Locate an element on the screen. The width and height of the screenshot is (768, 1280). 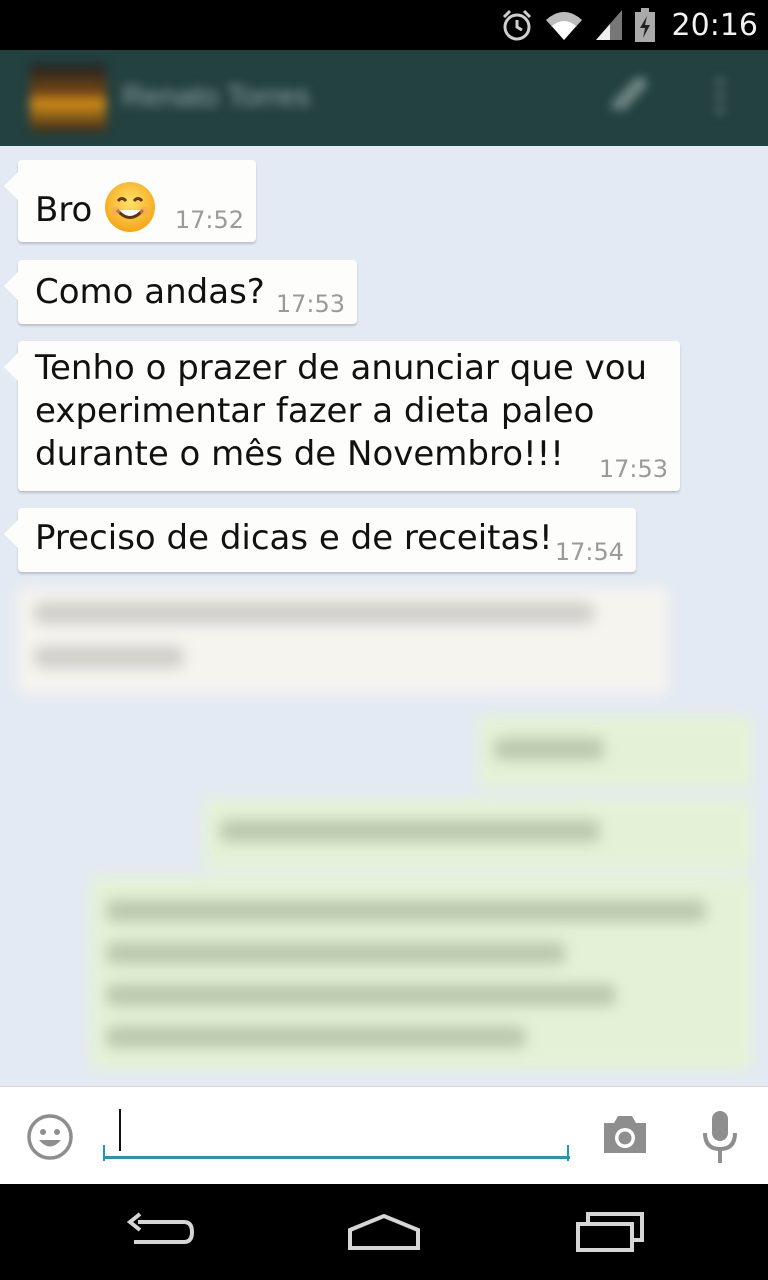
message-bubble: Bro 17:52 is located at coordinates (130, 201).